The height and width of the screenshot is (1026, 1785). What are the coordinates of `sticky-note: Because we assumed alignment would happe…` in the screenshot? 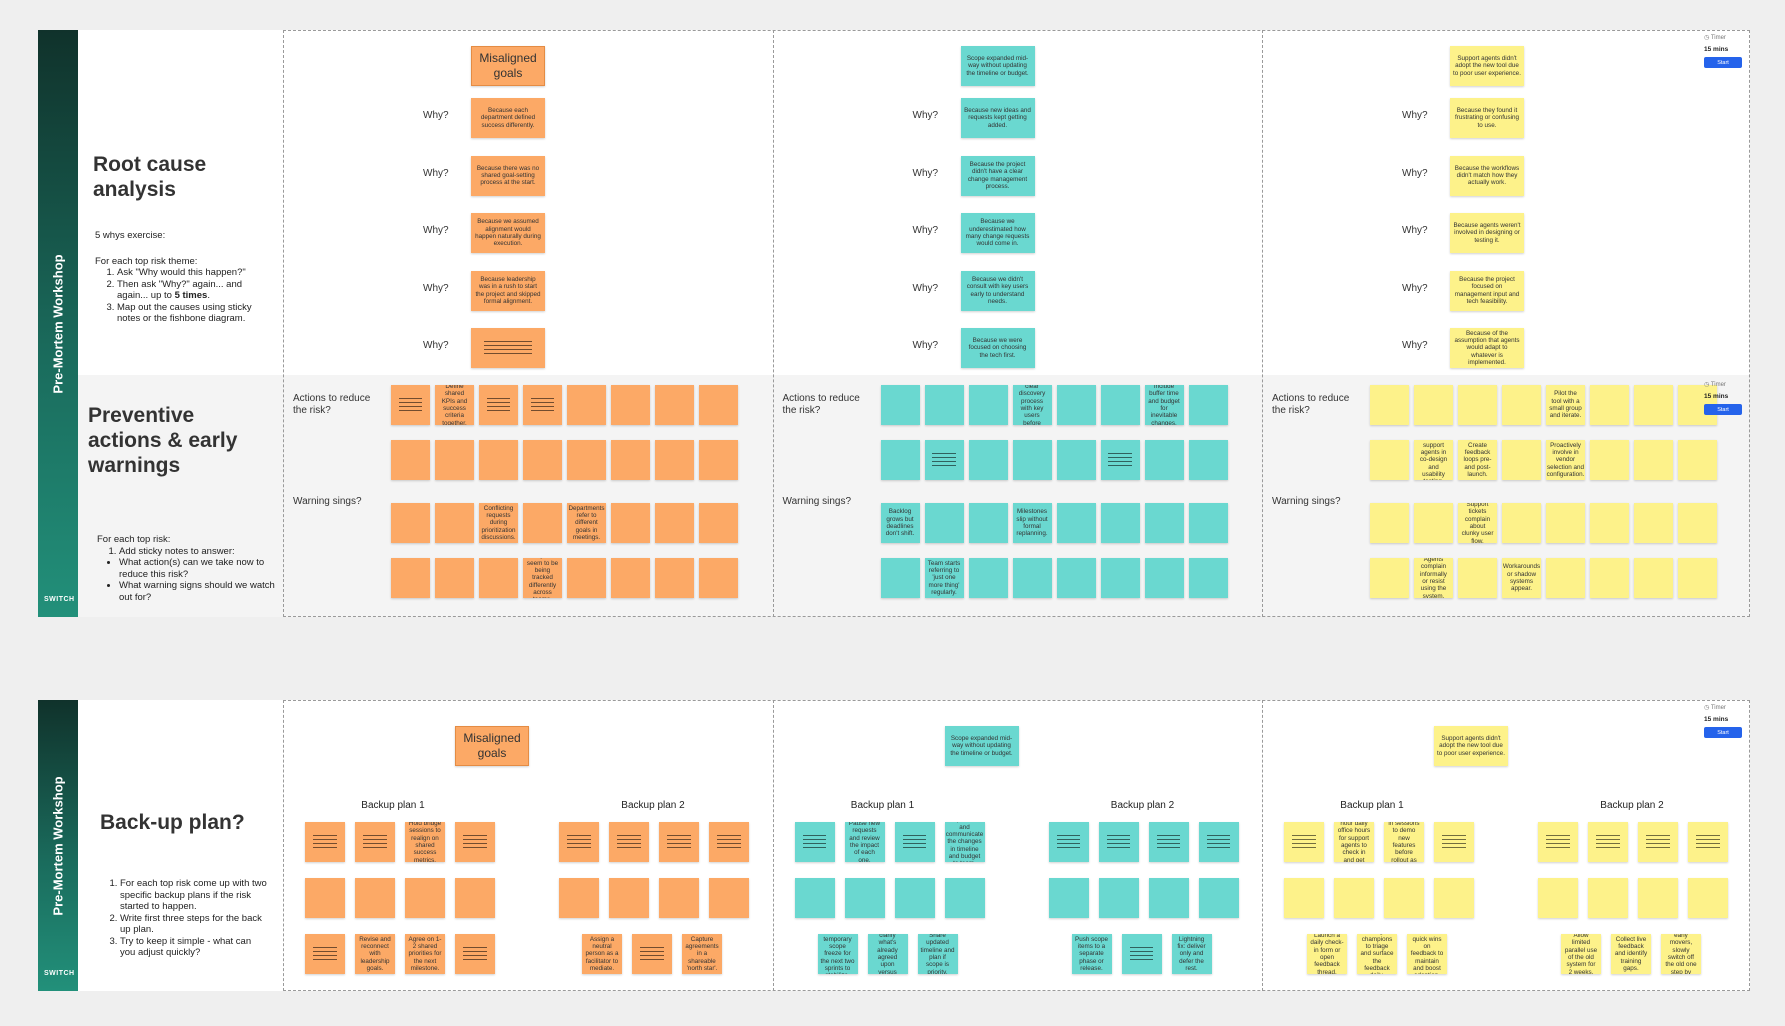 It's located at (508, 233).